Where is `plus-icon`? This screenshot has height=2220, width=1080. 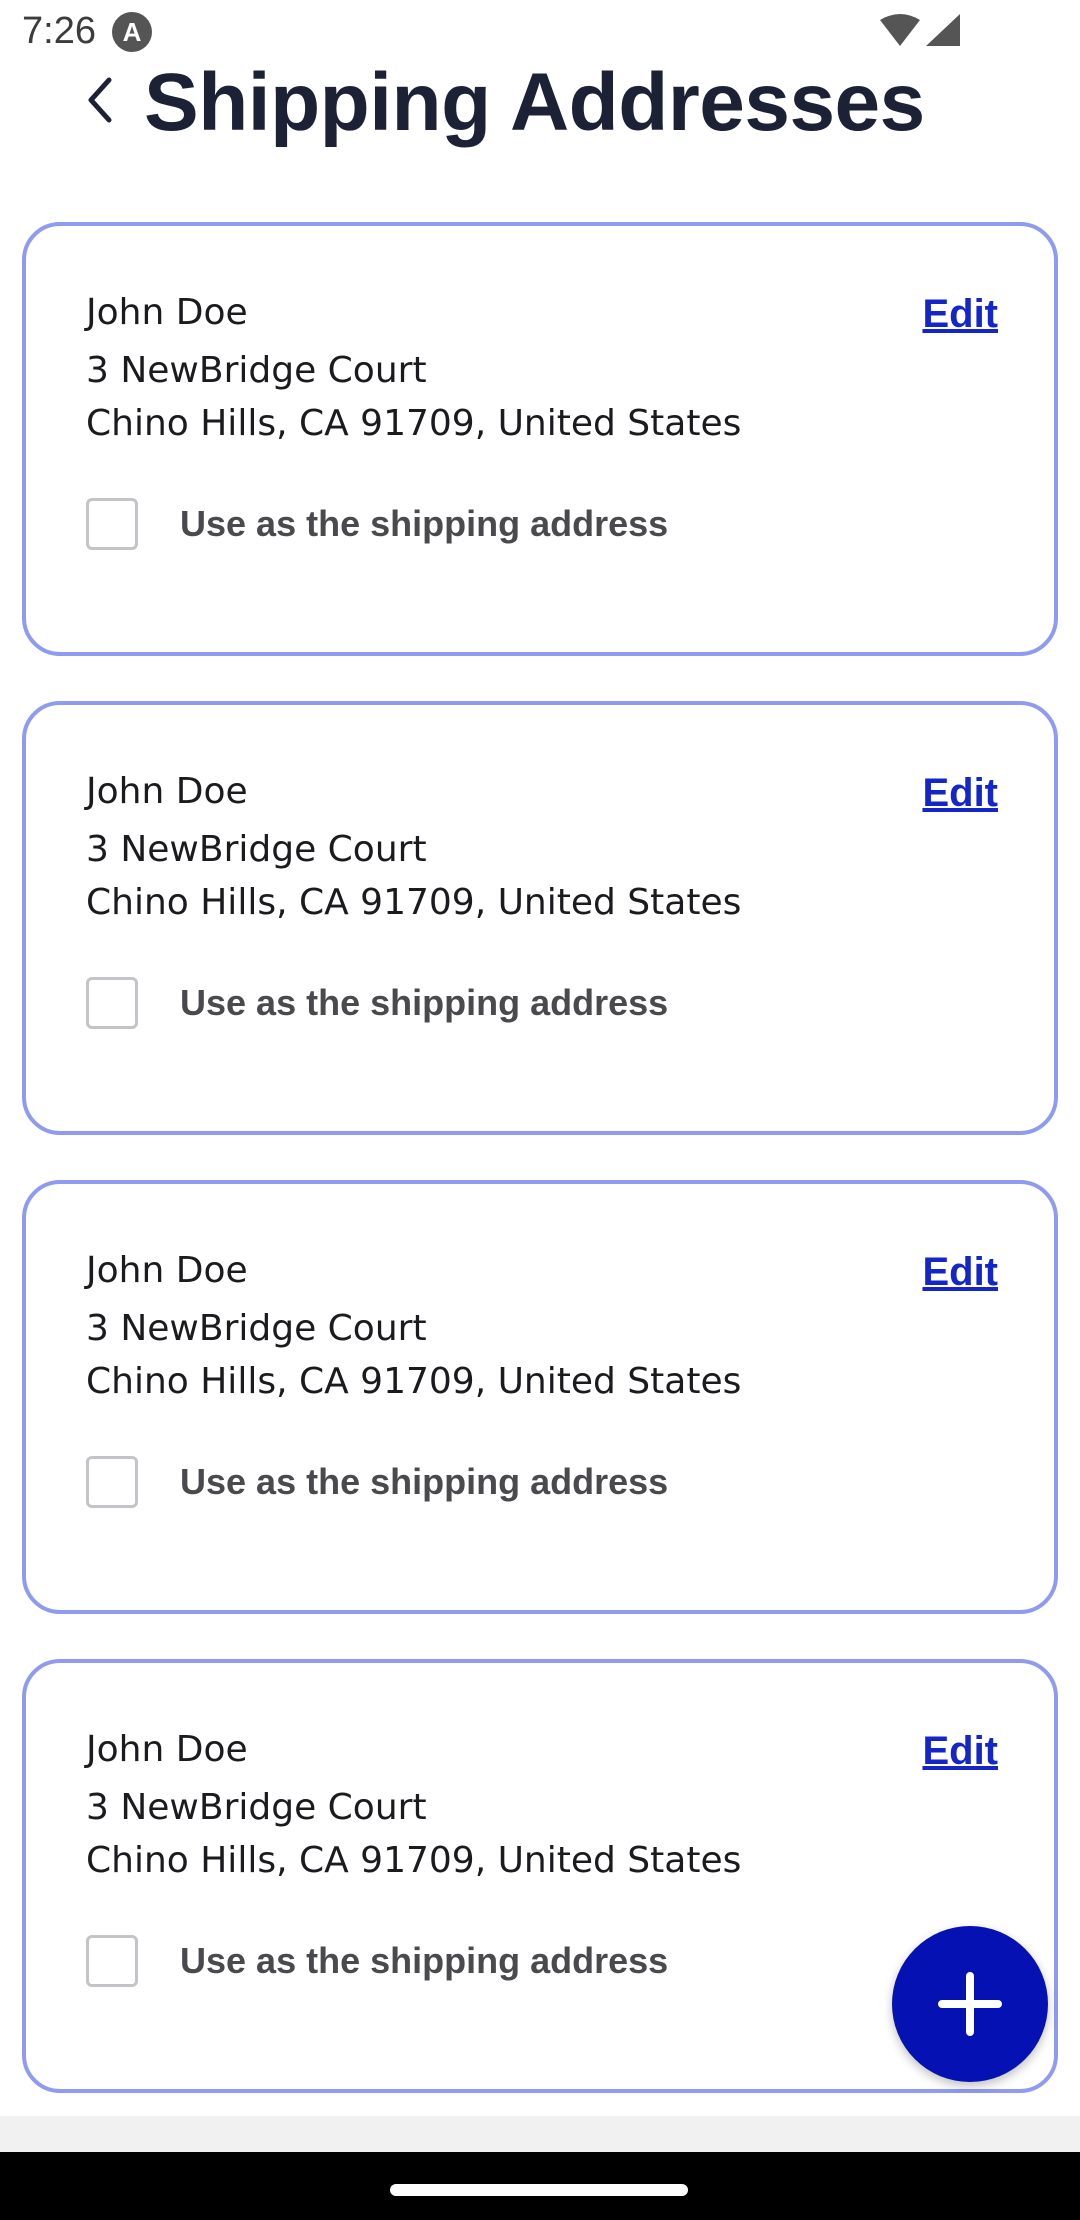 plus-icon is located at coordinates (970, 2004).